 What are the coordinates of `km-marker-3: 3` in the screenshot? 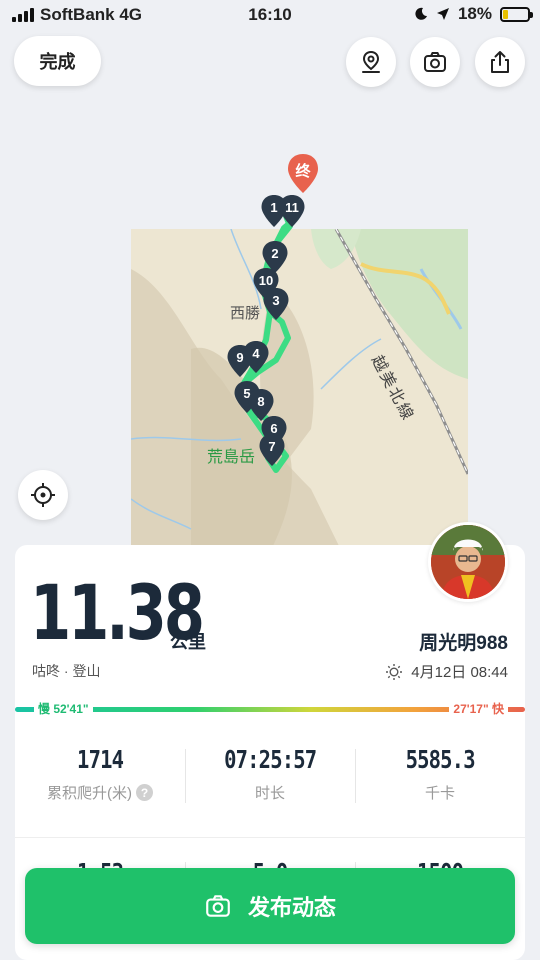 It's located at (276, 304).